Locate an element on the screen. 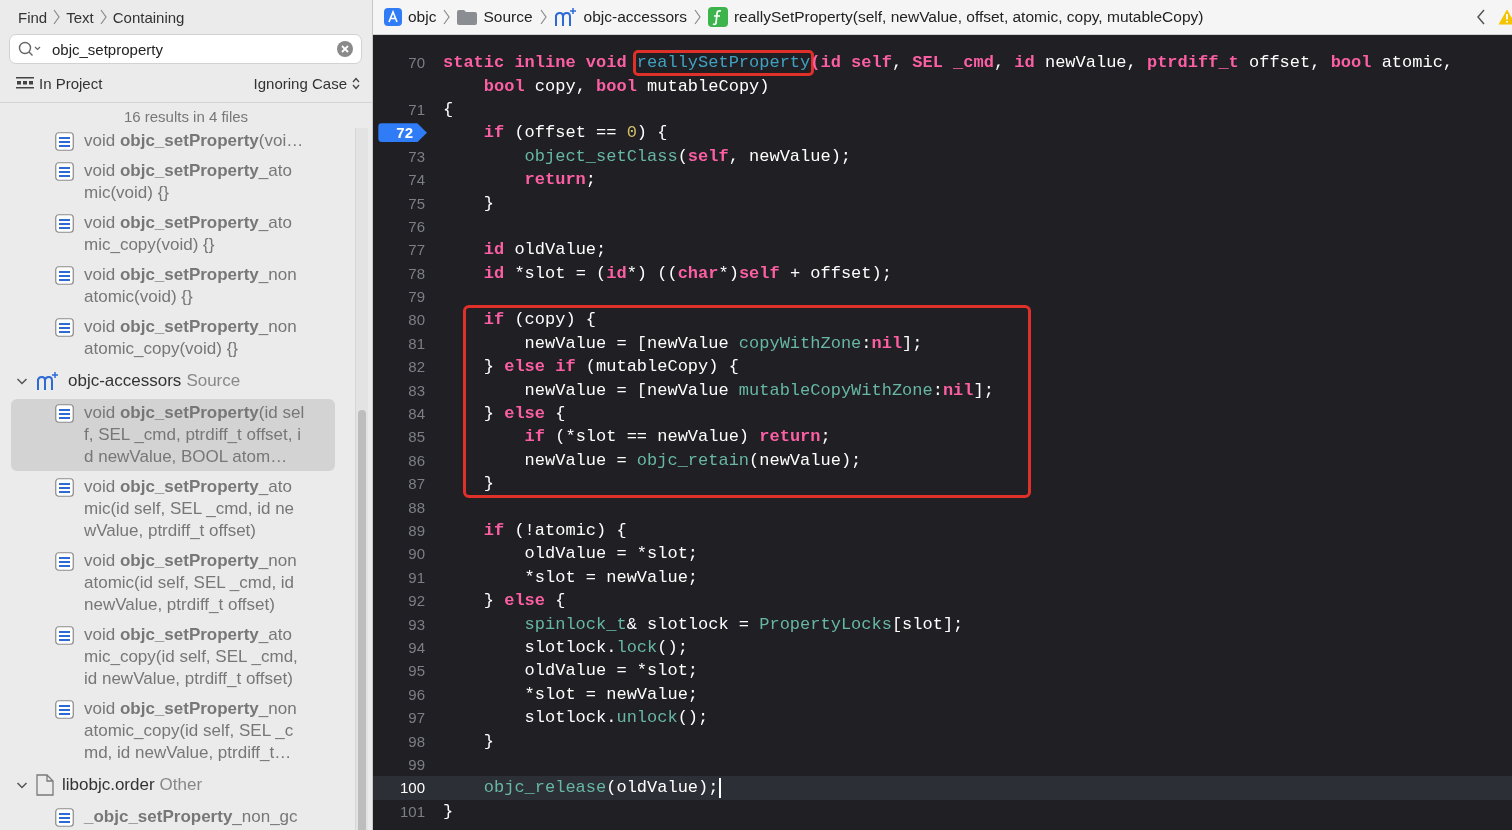 The image size is (1512, 830). code-text: ( is located at coordinates (682, 156).